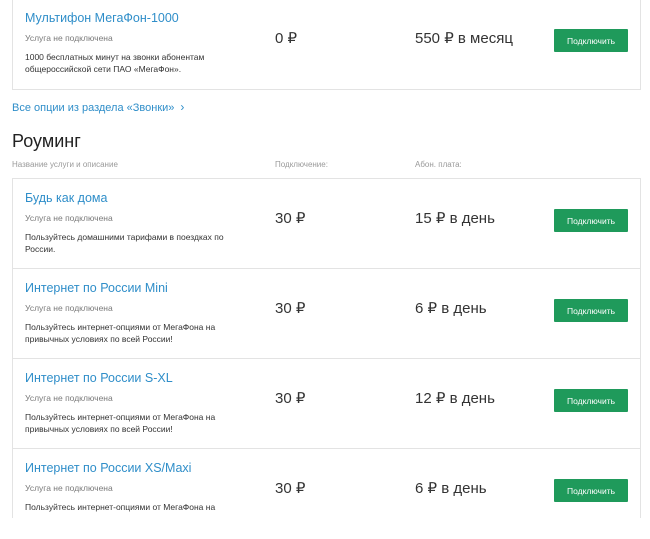 The width and height of the screenshot is (650, 539). I want to click on all-calls-options-link: Все опции из раздела «Звонки» ›, so click(98, 107).